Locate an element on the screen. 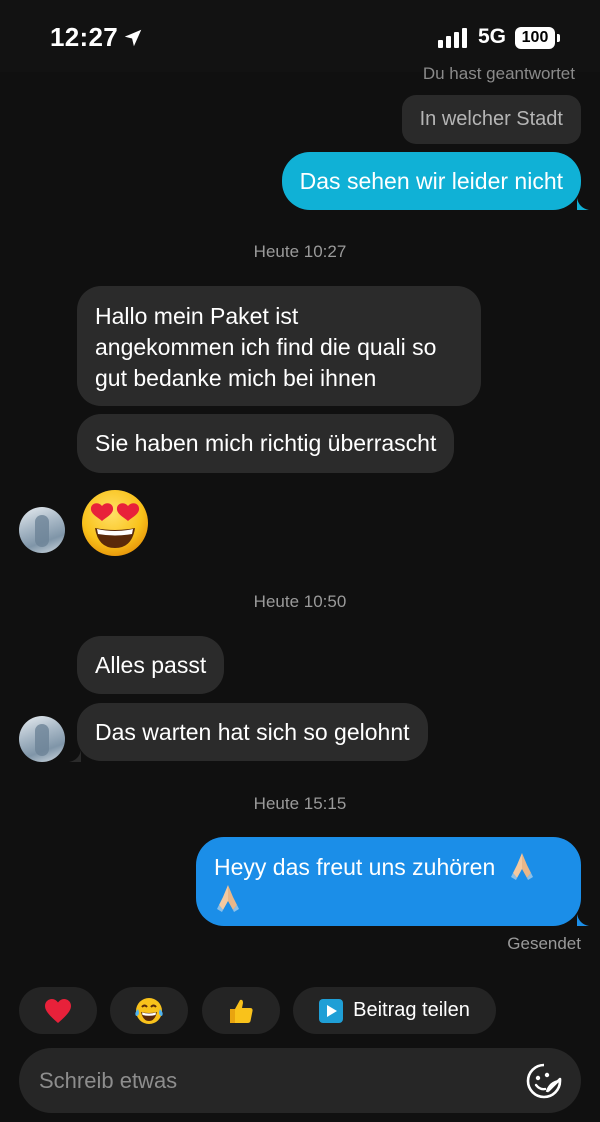 The image size is (600, 1122). status-bar: 12:27 5G 100 is located at coordinates (300, 36).